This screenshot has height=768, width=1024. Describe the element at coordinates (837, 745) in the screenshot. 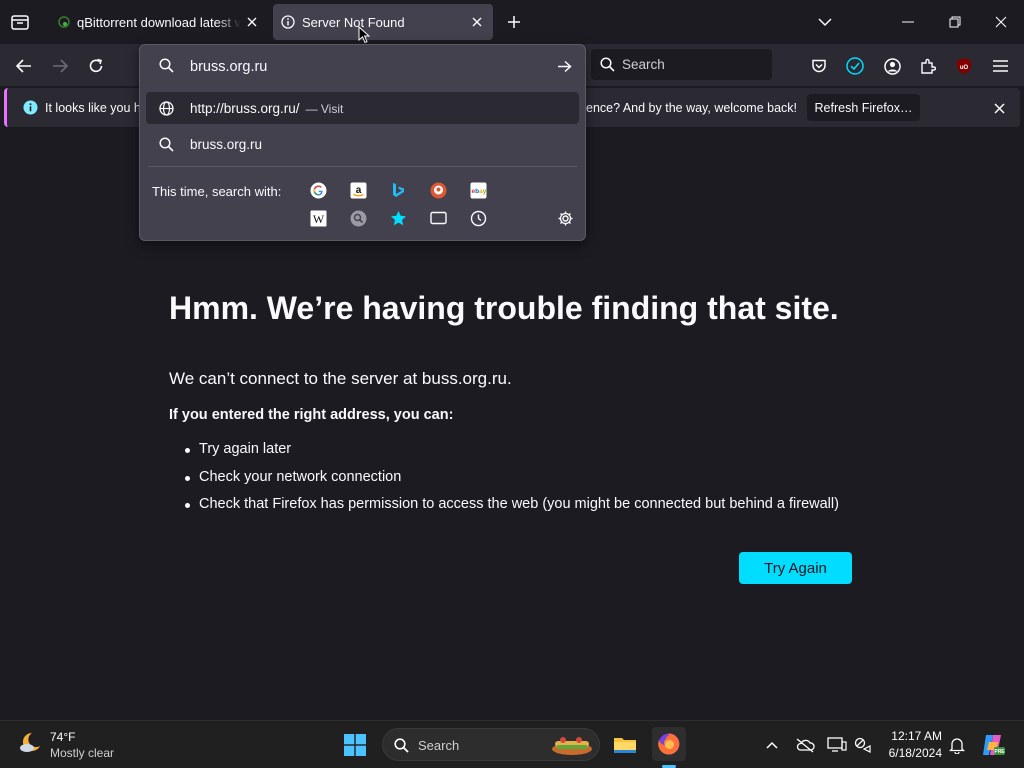

I see `display-icon` at that location.